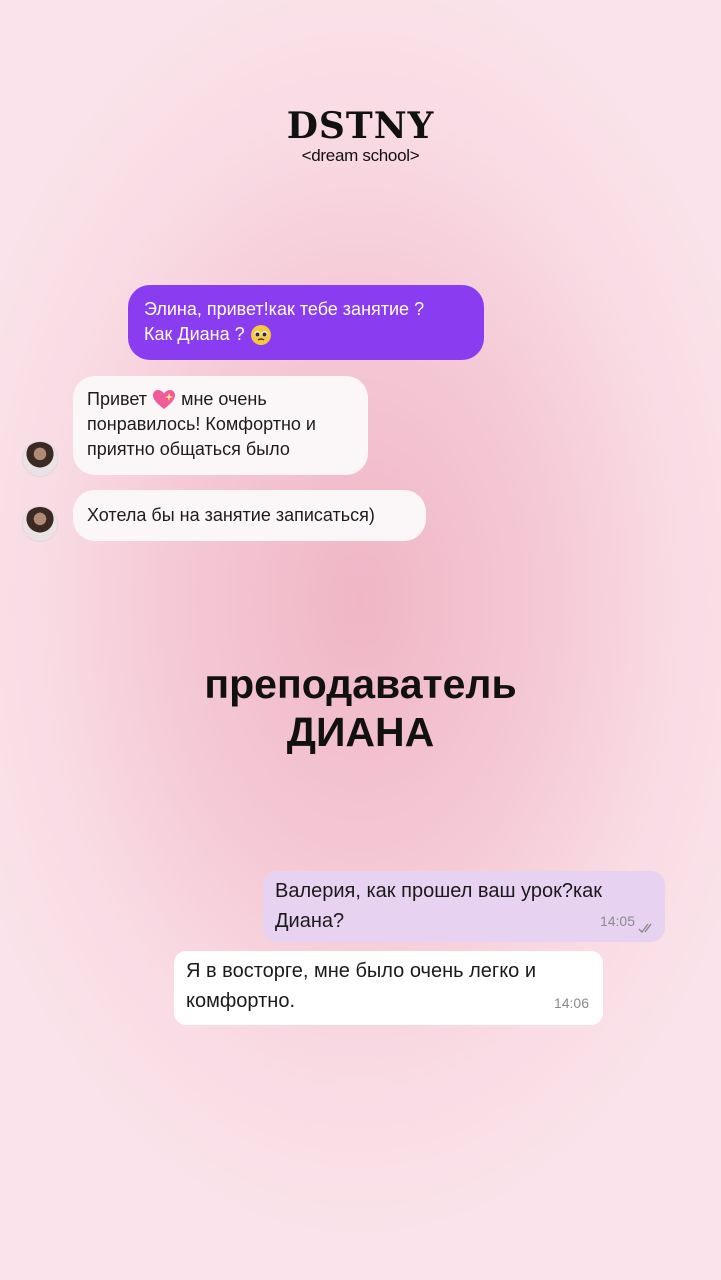 The height and width of the screenshot is (1280, 721). I want to click on received-message-bubble: Хотела бы на занятие записаться), so click(249, 515).